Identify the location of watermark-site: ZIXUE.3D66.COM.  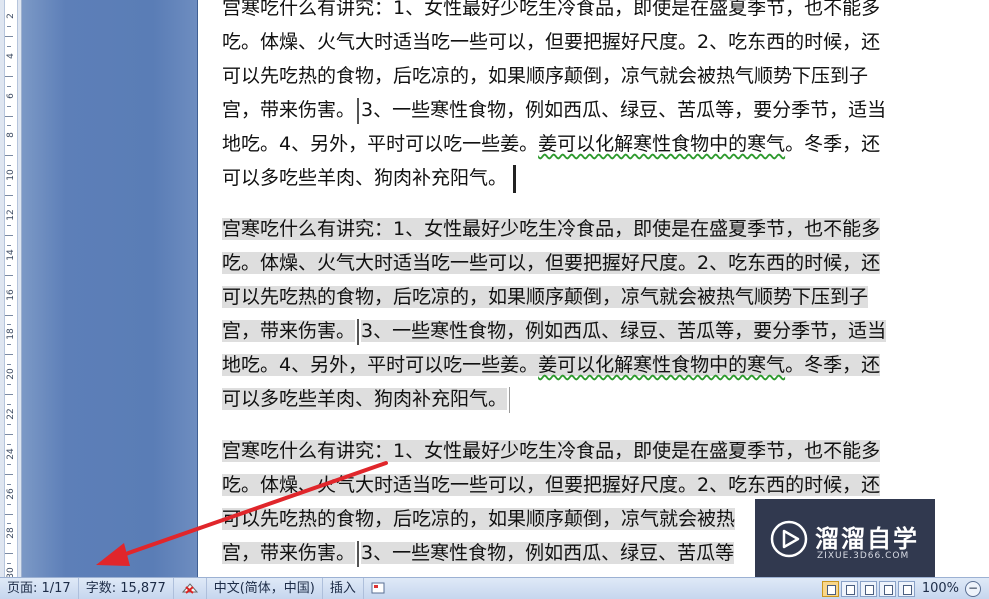
(863, 556).